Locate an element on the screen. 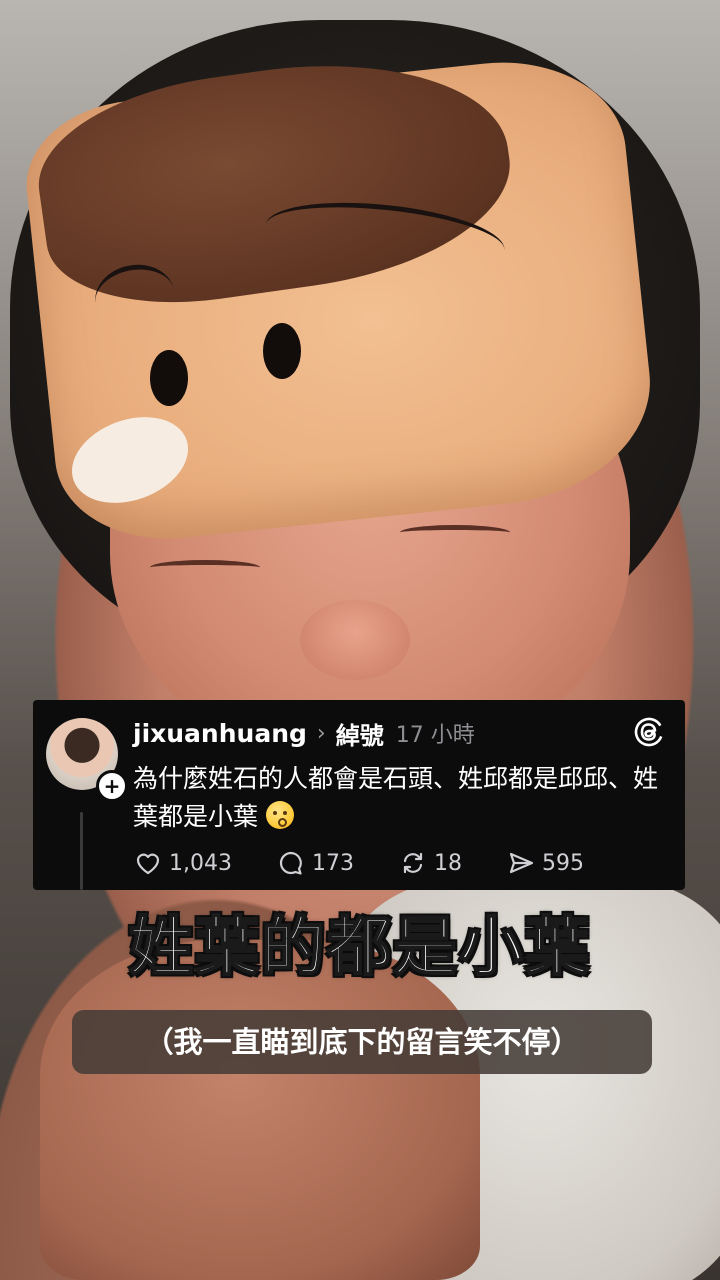 The image size is (720, 1280). video-headline-caption: 姓葉的都是小葉 is located at coordinates (359, 948).